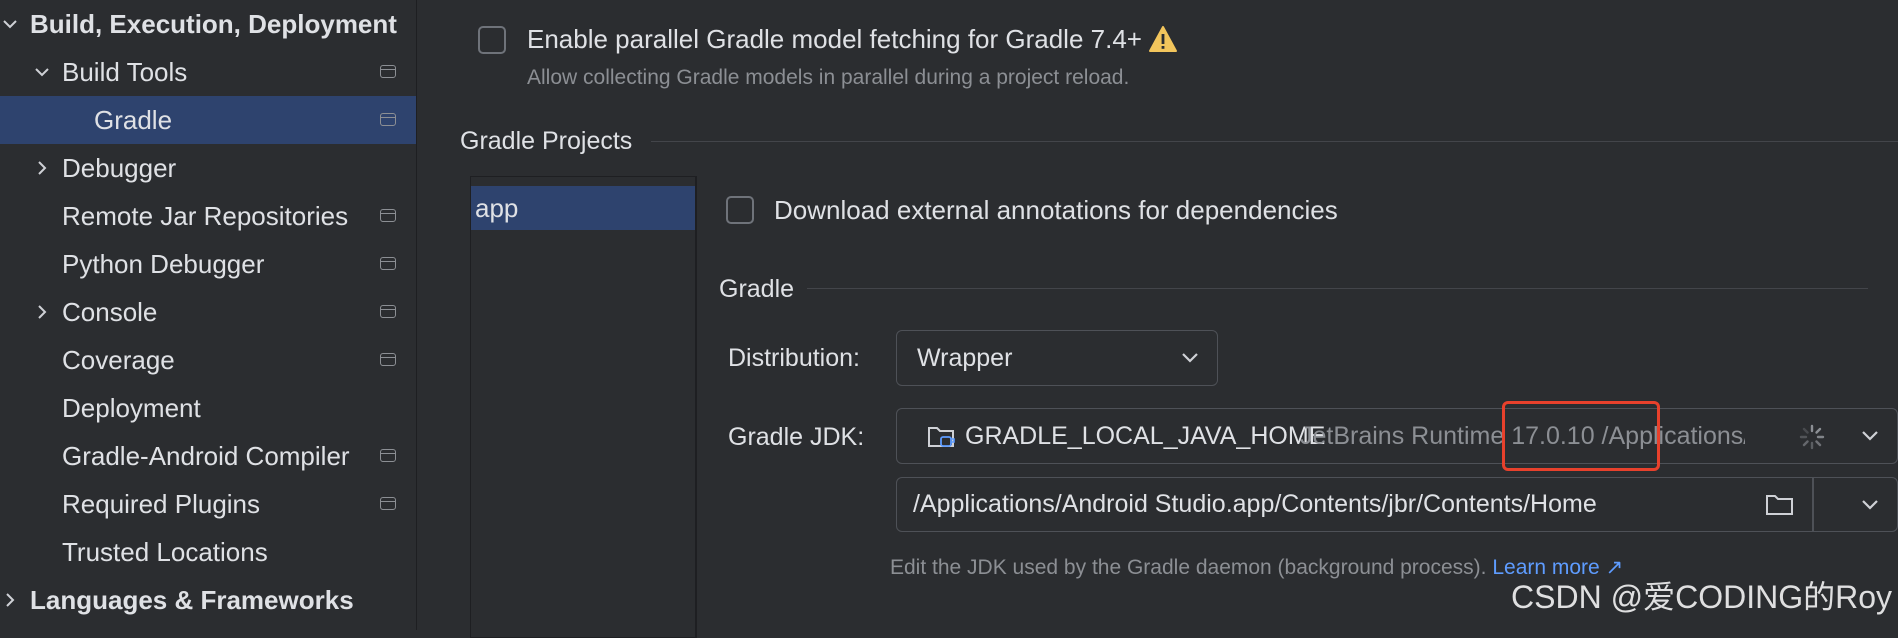 This screenshot has width=1898, height=638. What do you see at coordinates (546, 141) in the screenshot?
I see `gradle-projects-heading: Gradle Projects` at bounding box center [546, 141].